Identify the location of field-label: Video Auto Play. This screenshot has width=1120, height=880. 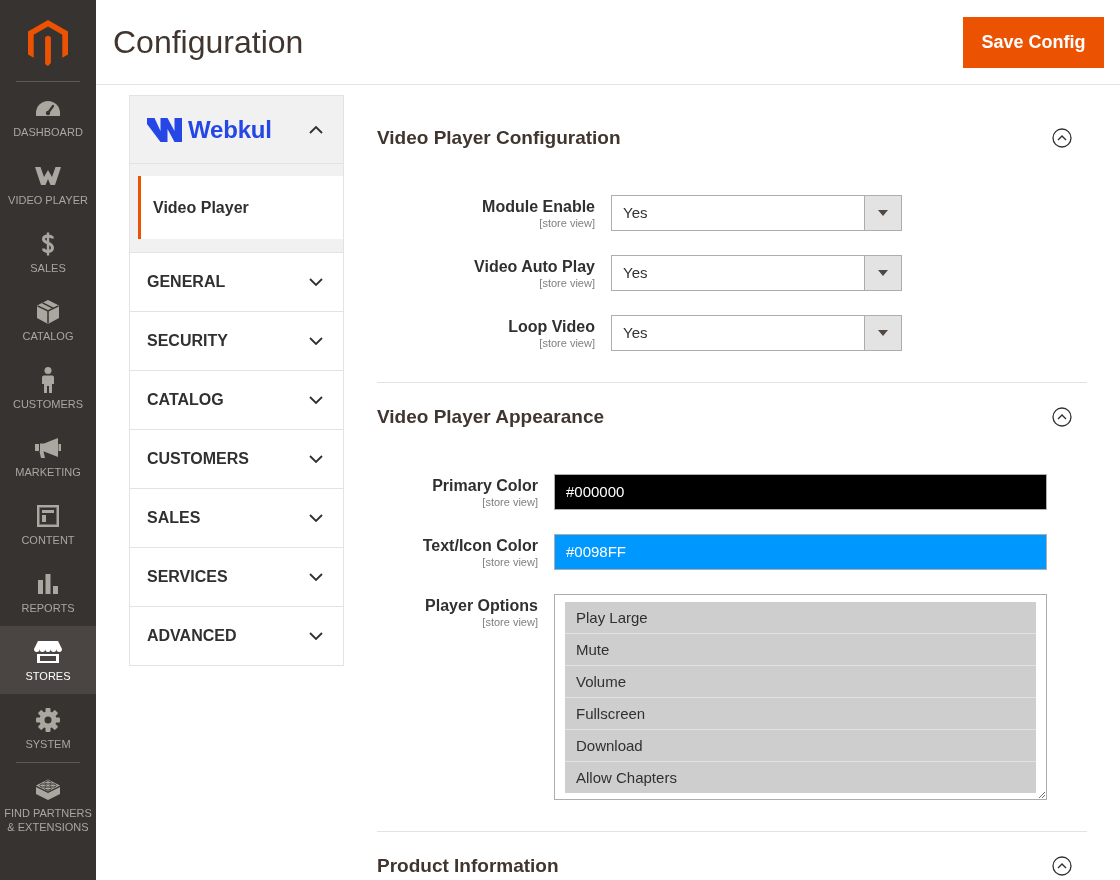
(534, 267).